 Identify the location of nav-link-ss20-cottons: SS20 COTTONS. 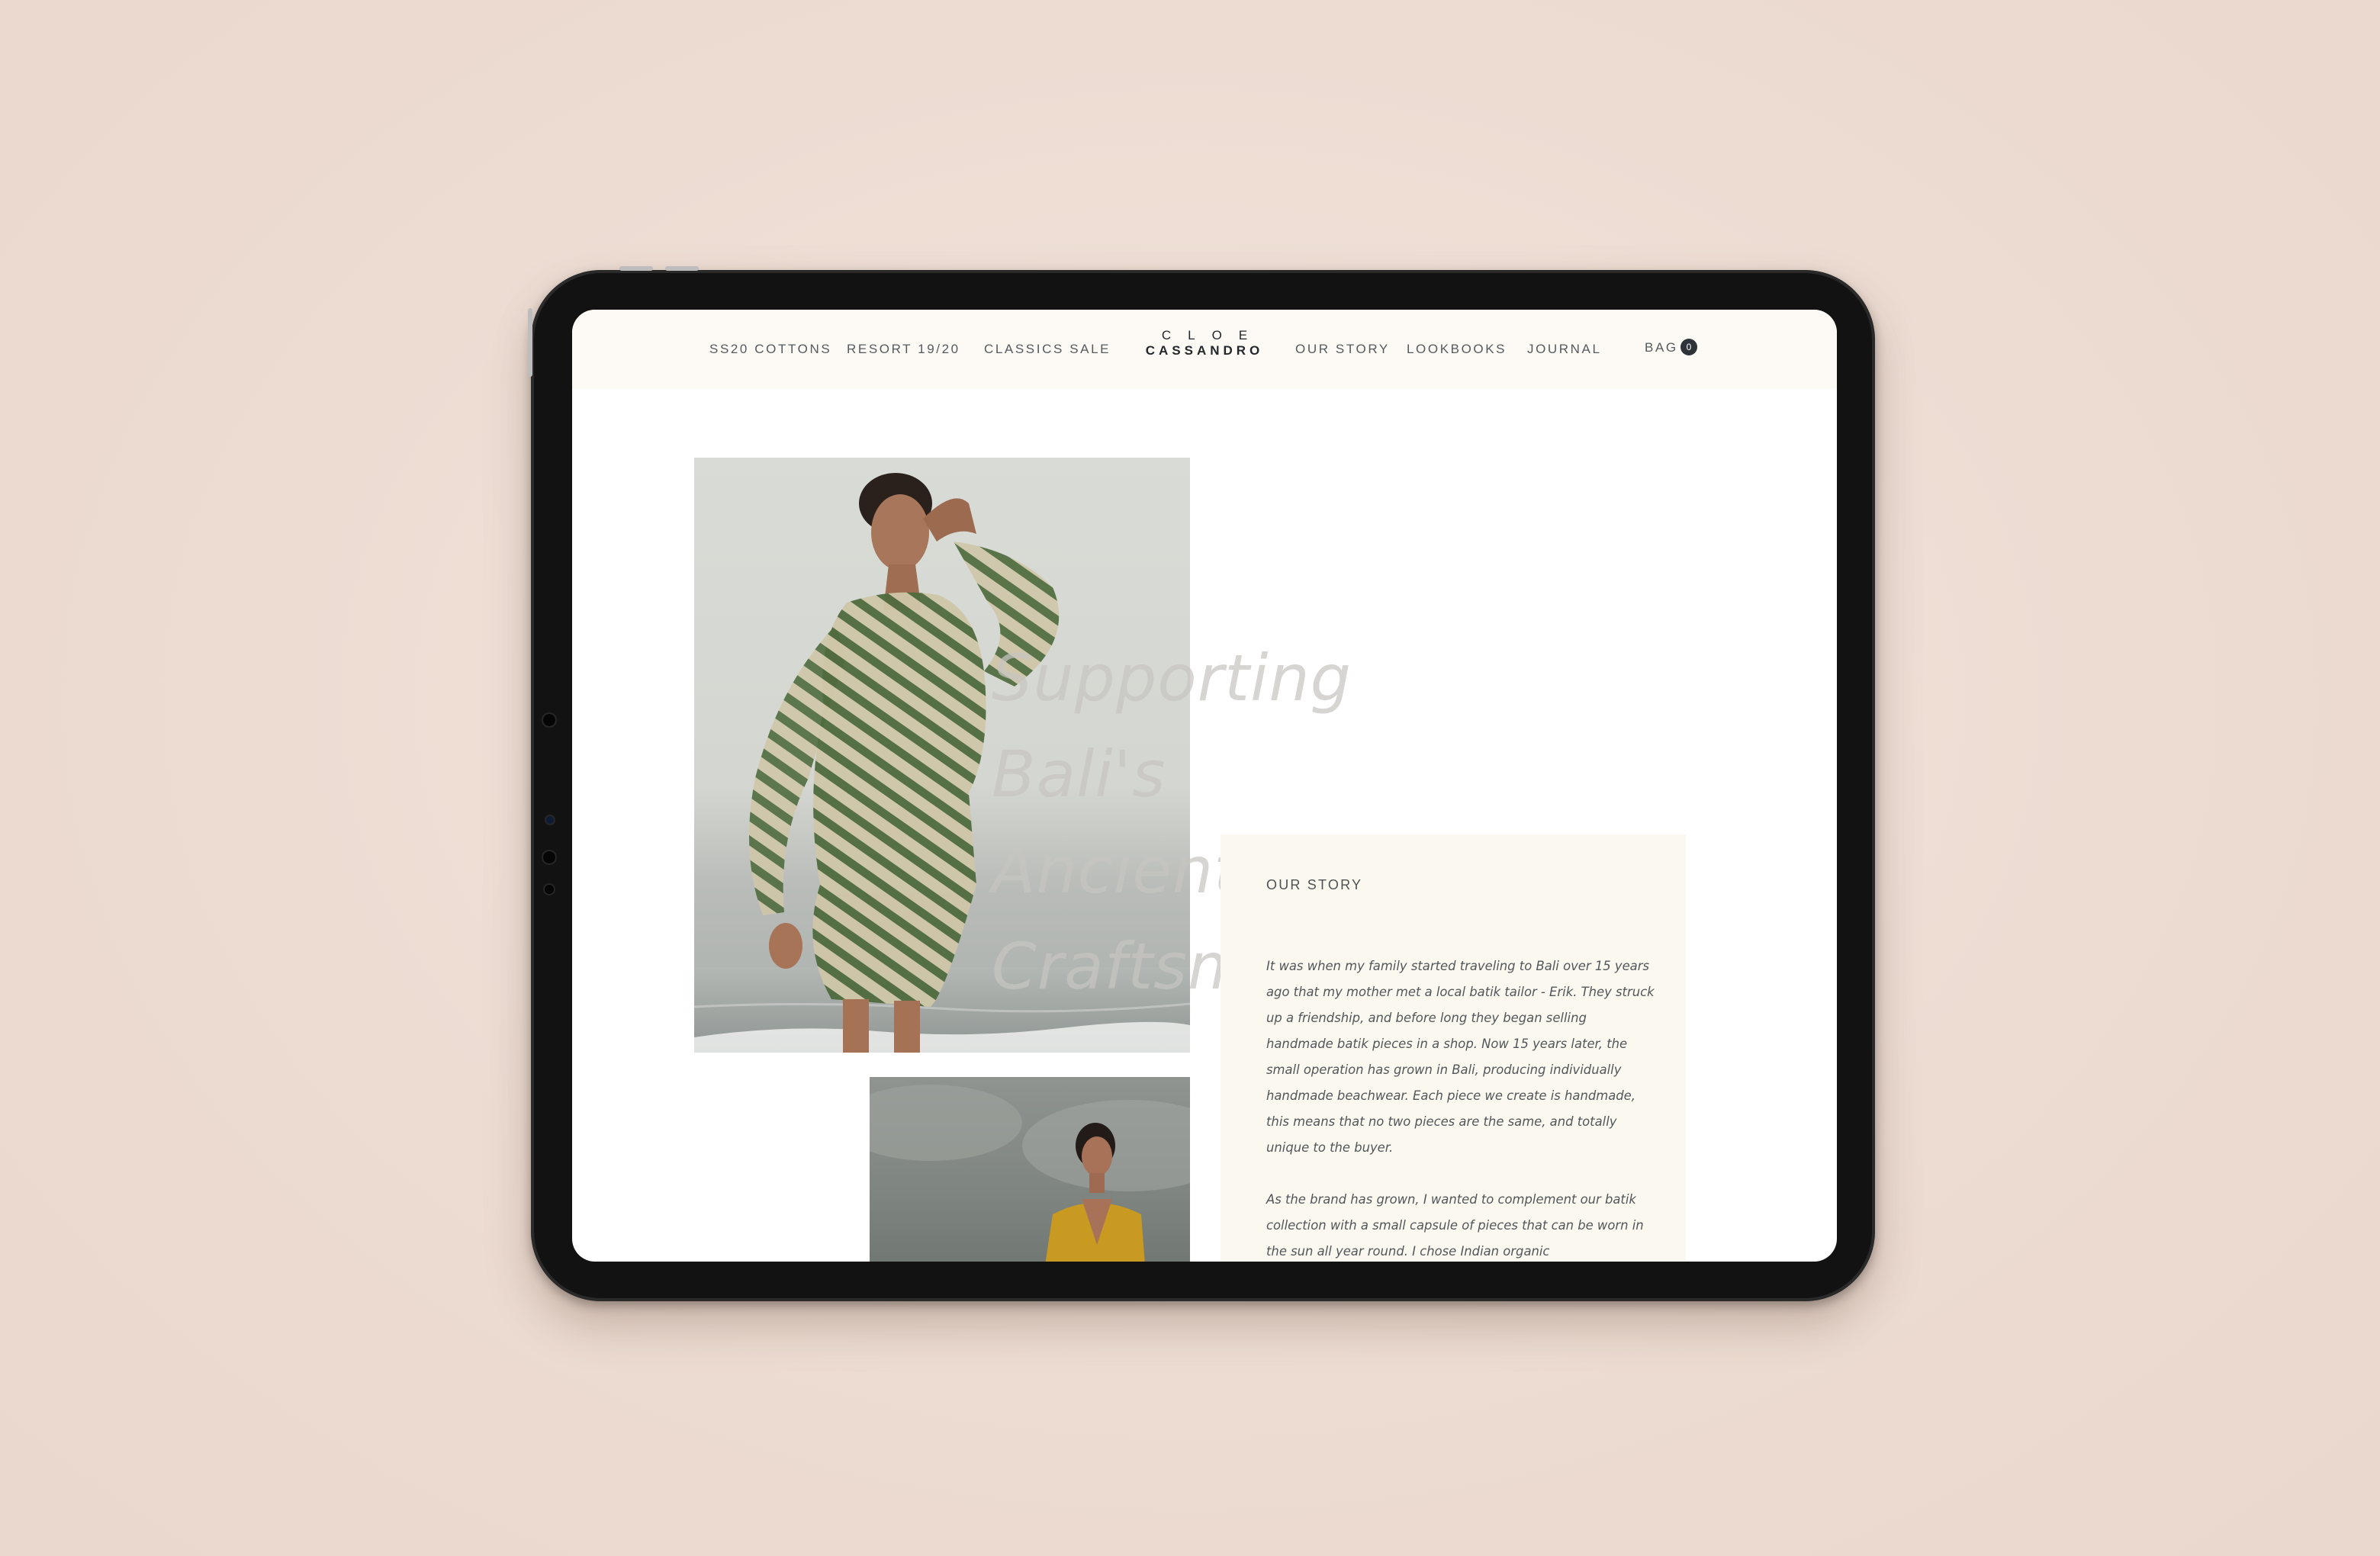
(770, 349).